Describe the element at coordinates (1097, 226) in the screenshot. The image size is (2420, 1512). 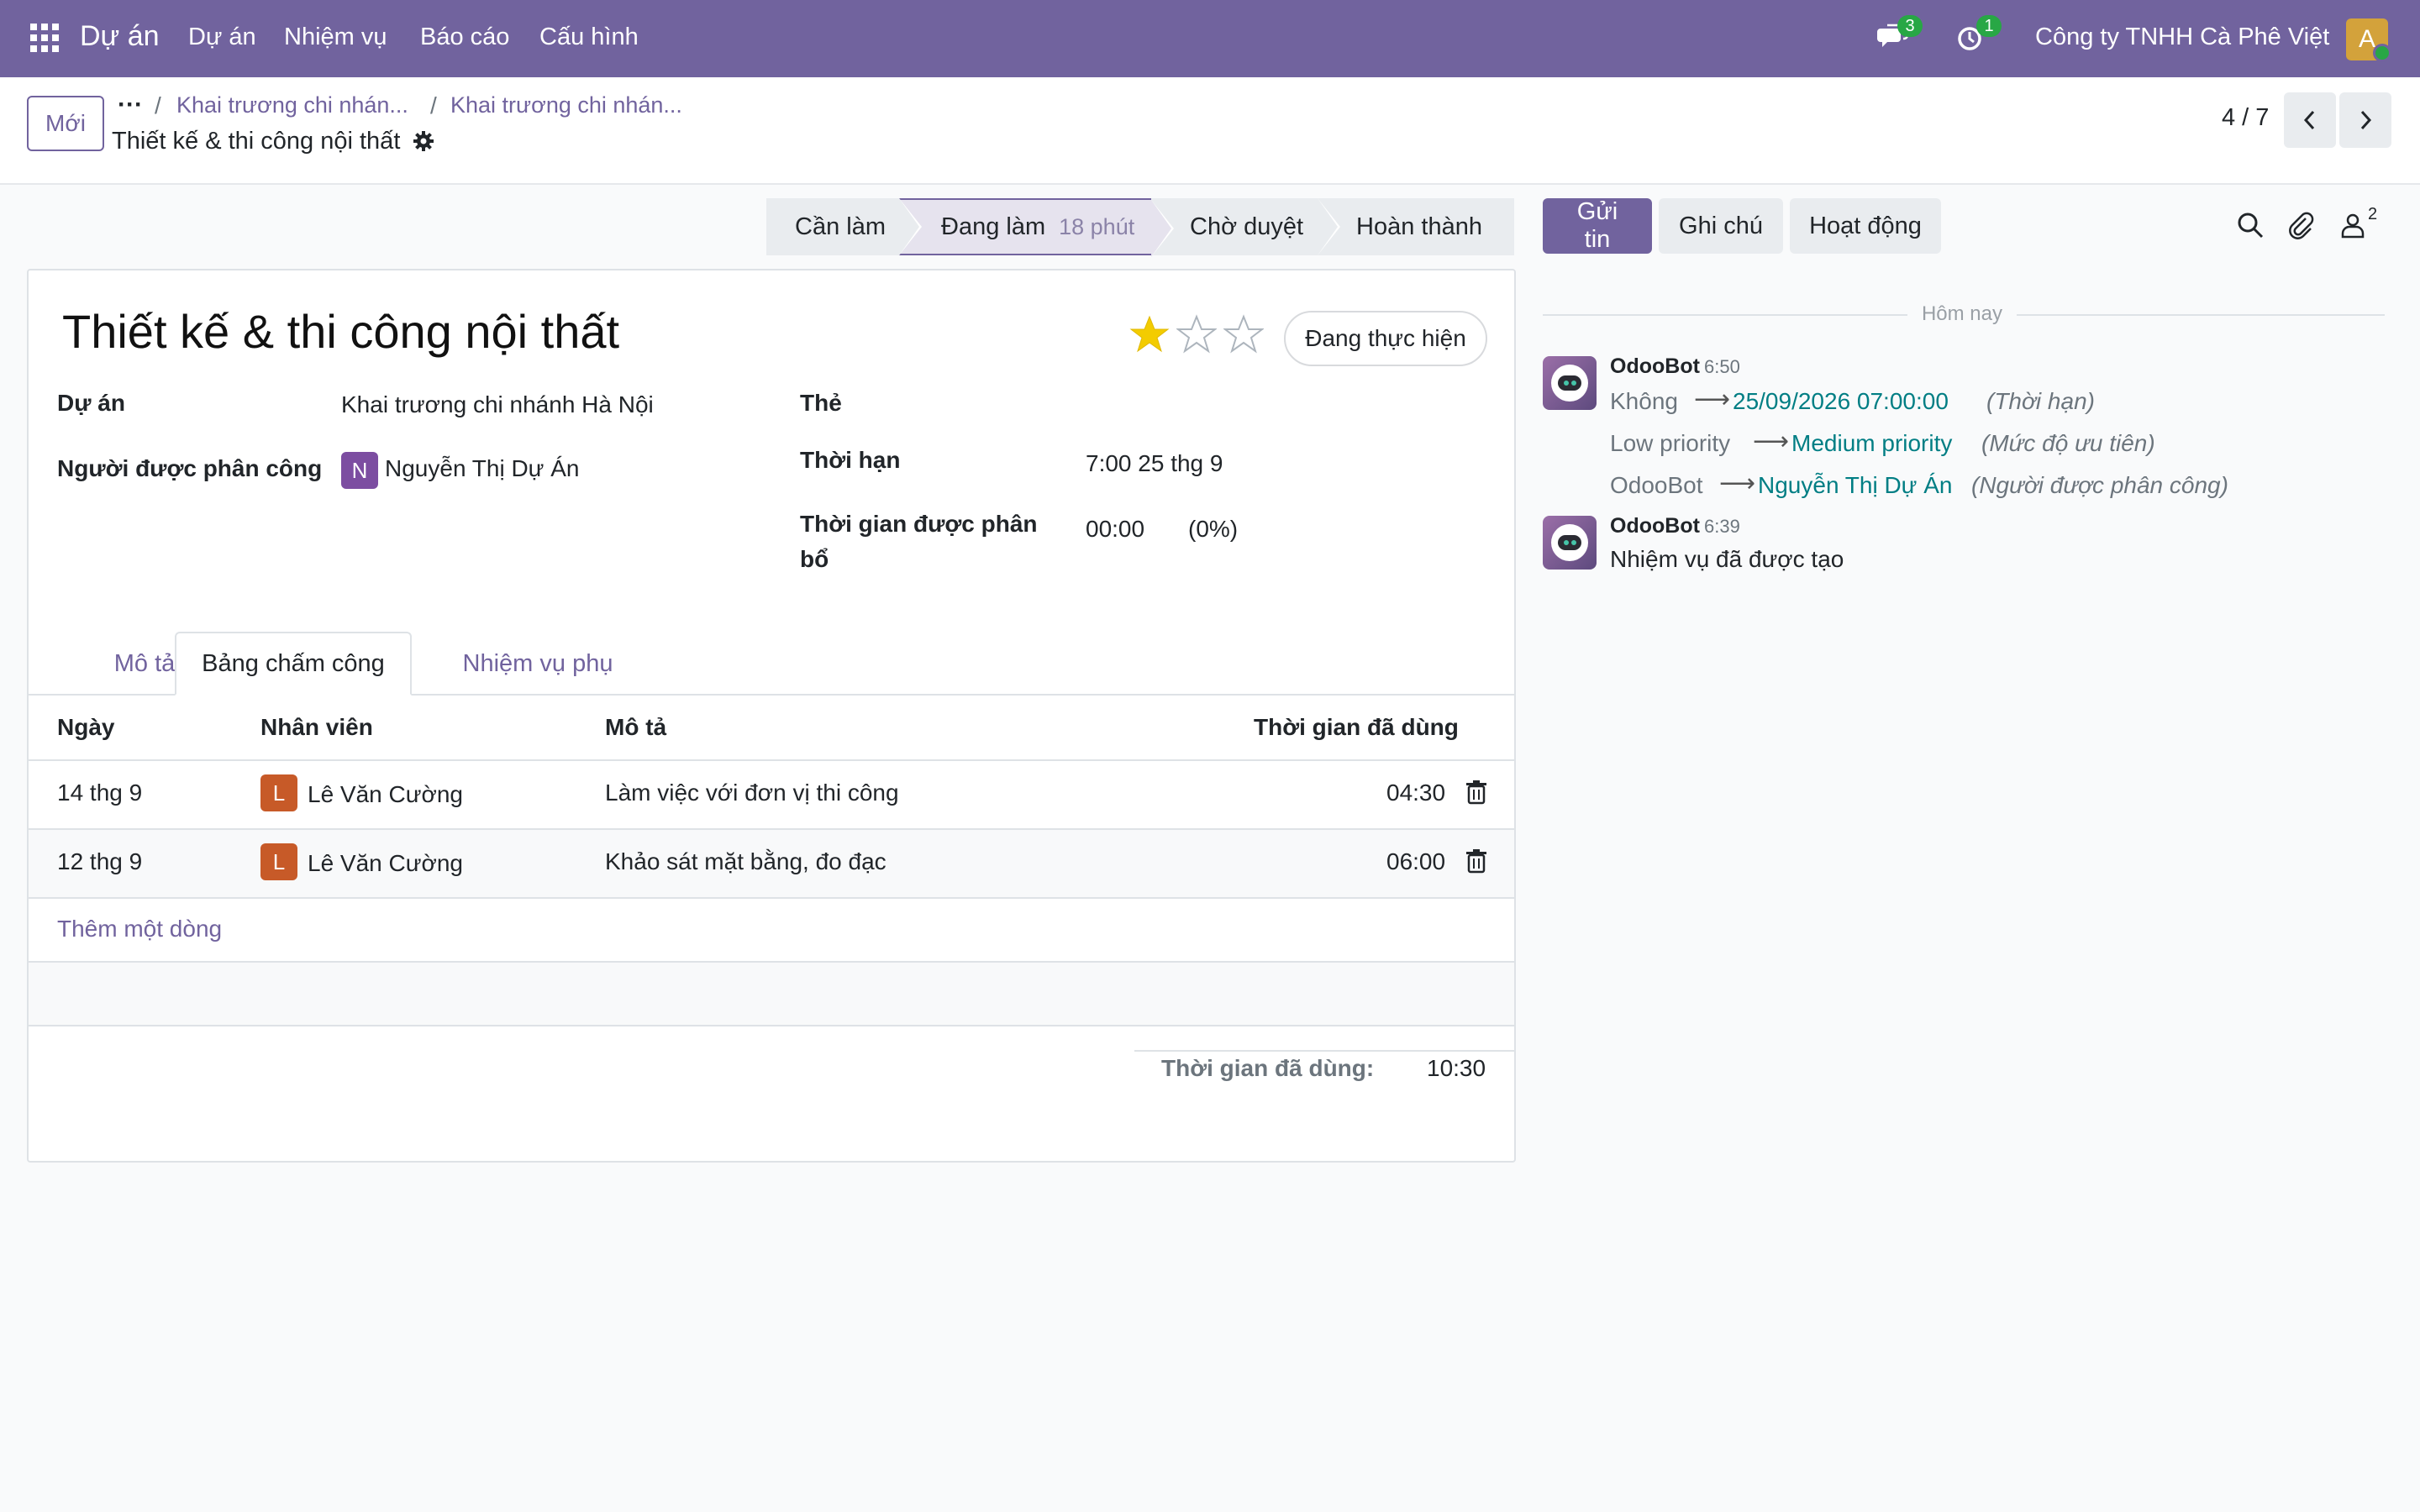
I see `stage-duration: 18 phút` at that location.